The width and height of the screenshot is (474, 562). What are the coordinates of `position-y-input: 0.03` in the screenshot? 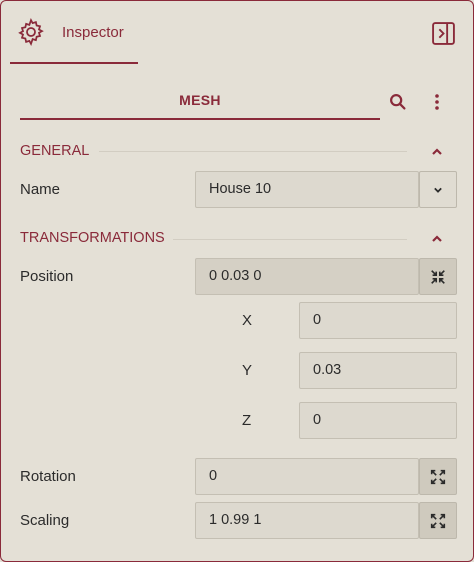 It's located at (378, 370).